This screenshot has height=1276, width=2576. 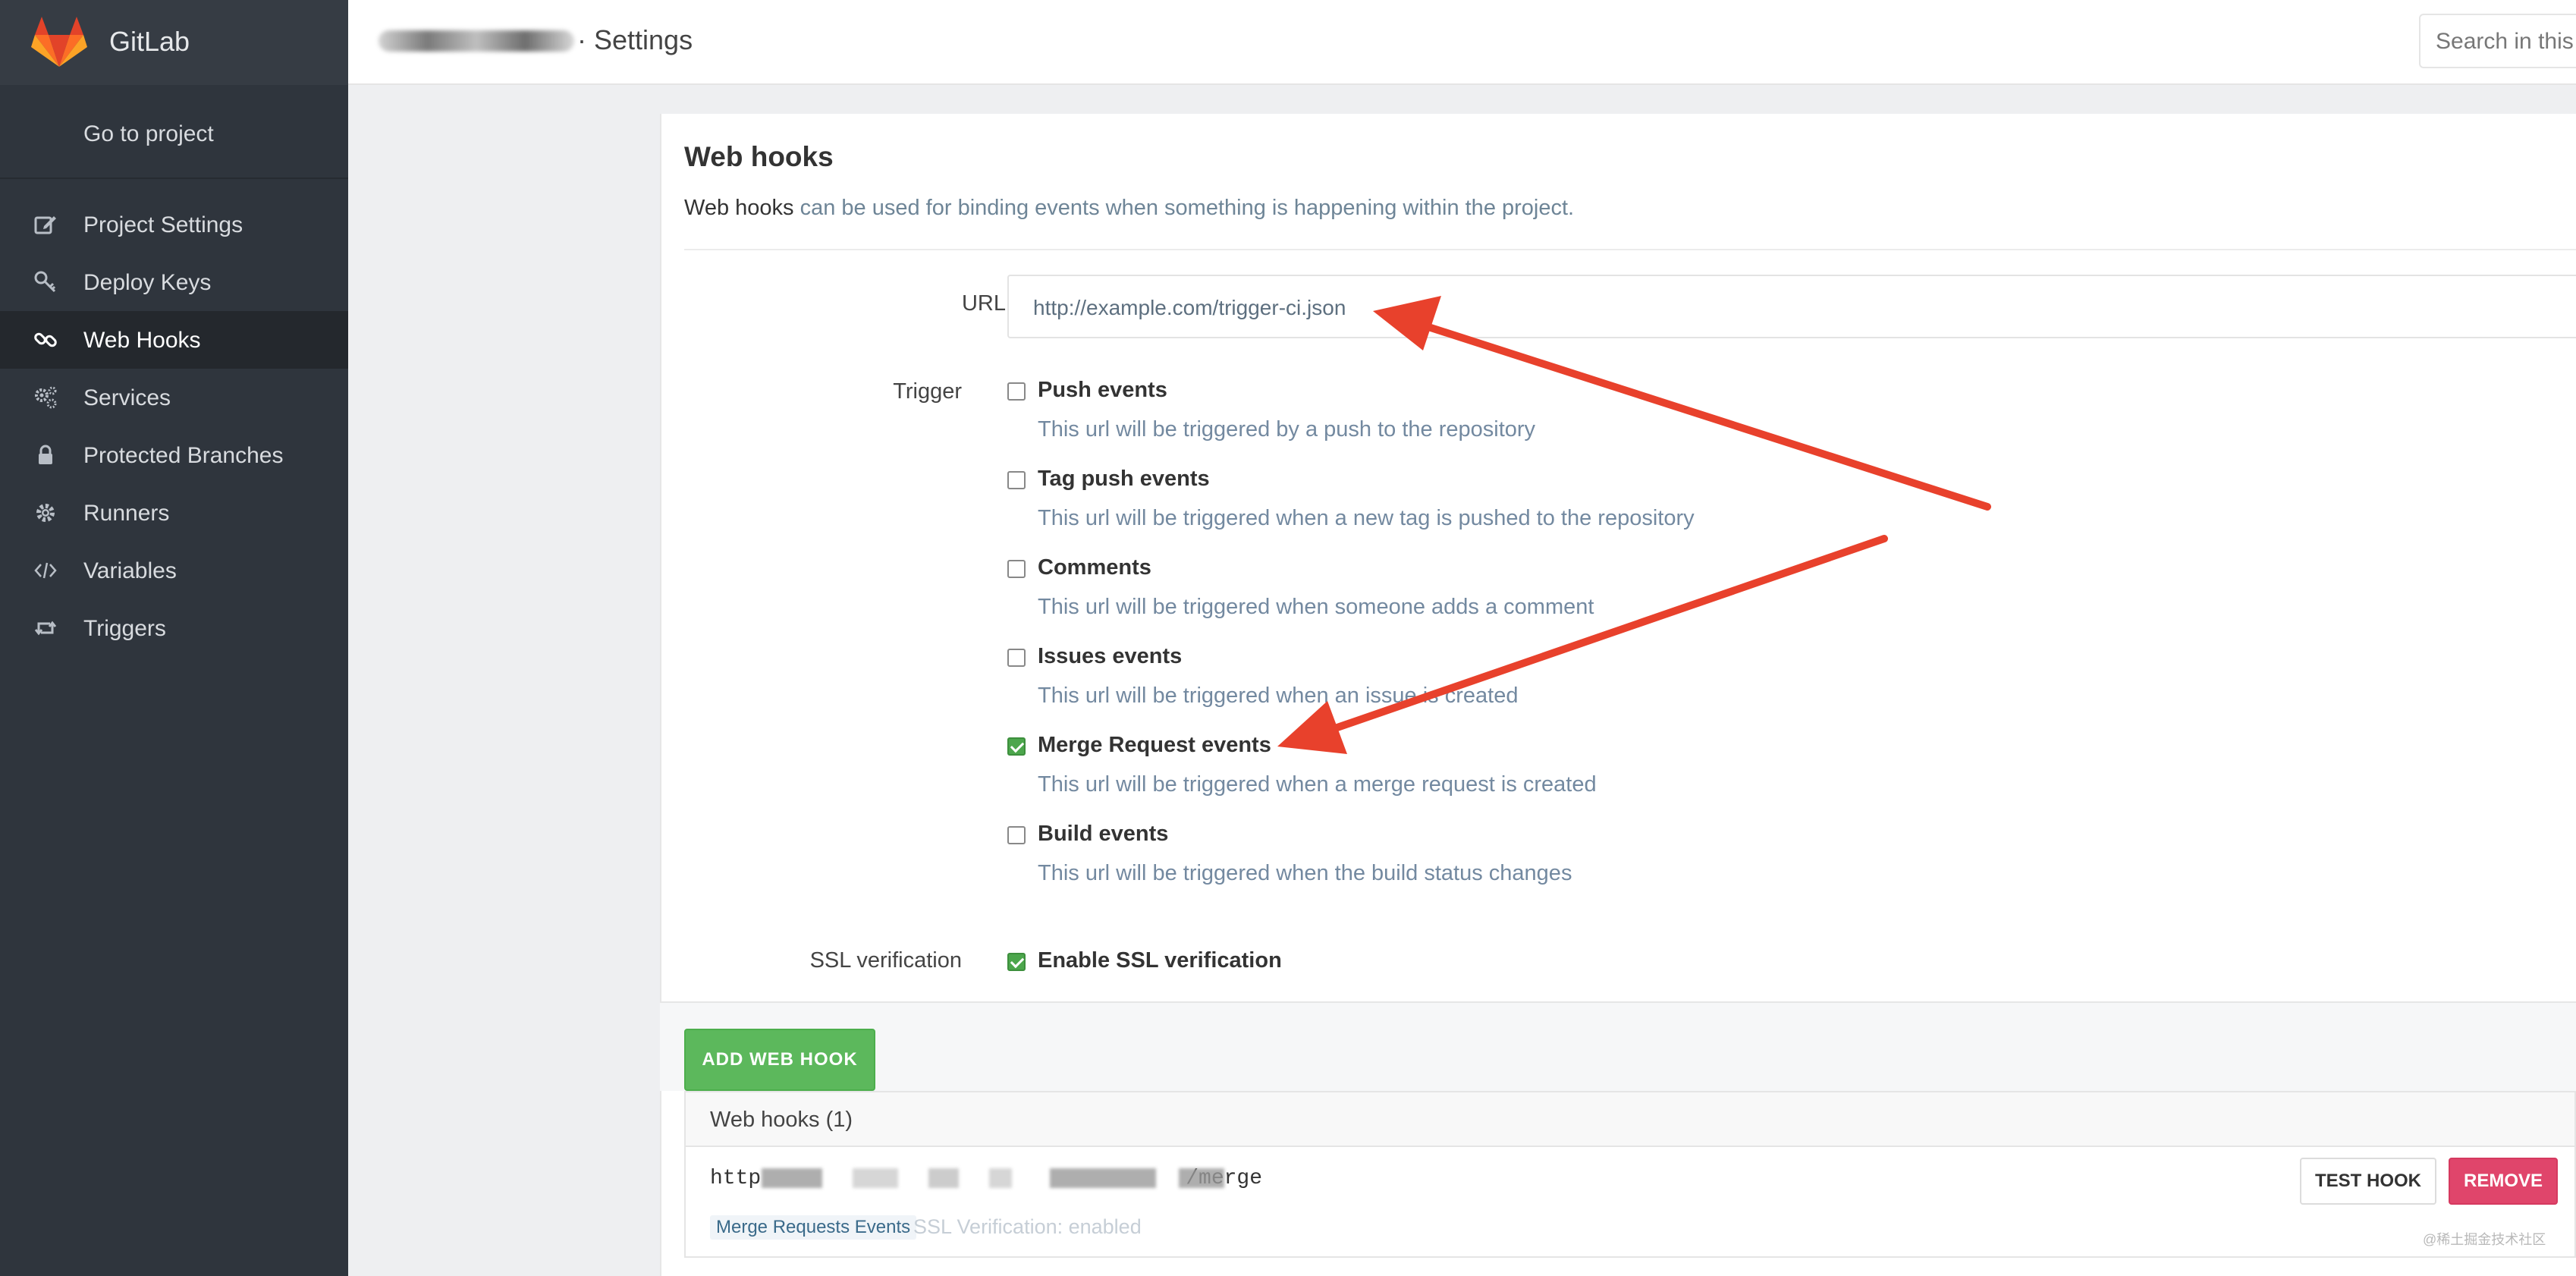 I want to click on trigger-option-label: Issues events, so click(x=1110, y=656).